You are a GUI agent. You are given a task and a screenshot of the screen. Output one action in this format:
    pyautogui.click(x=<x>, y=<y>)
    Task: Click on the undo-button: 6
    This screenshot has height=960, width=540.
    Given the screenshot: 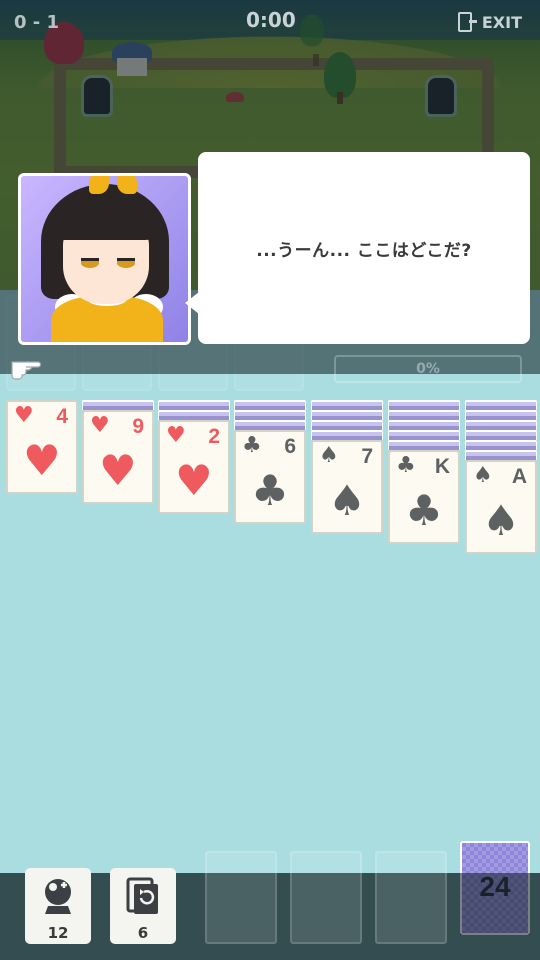 What is the action you would take?
    pyautogui.click(x=143, y=906)
    